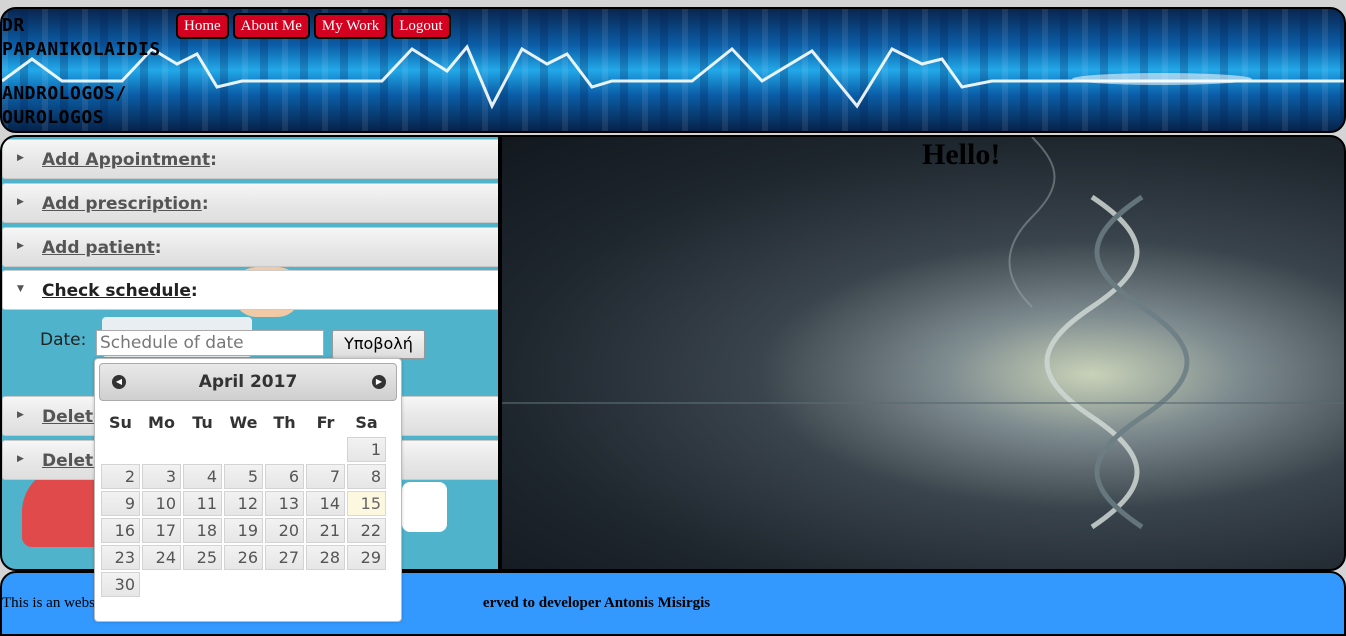  Describe the element at coordinates (64, 105) in the screenshot. I see `site-title-specialty: ANDROLOGOS/ OUROLOGOS` at that location.